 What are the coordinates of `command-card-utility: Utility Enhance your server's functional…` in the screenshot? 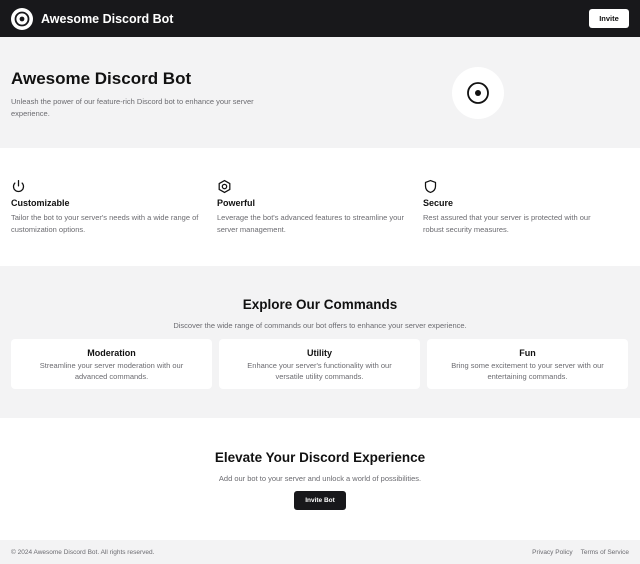 It's located at (319, 364).